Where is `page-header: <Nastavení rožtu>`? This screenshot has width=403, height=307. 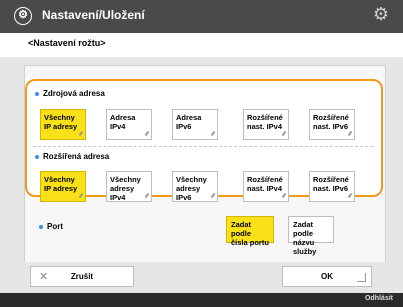 page-header: <Nastavení rožtu> is located at coordinates (201, 45).